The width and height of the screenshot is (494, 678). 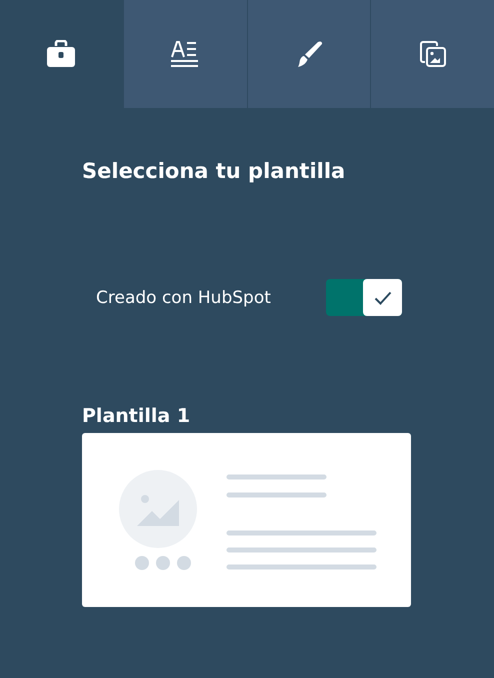 I want to click on template-title: Plantilla 1, so click(x=137, y=416).